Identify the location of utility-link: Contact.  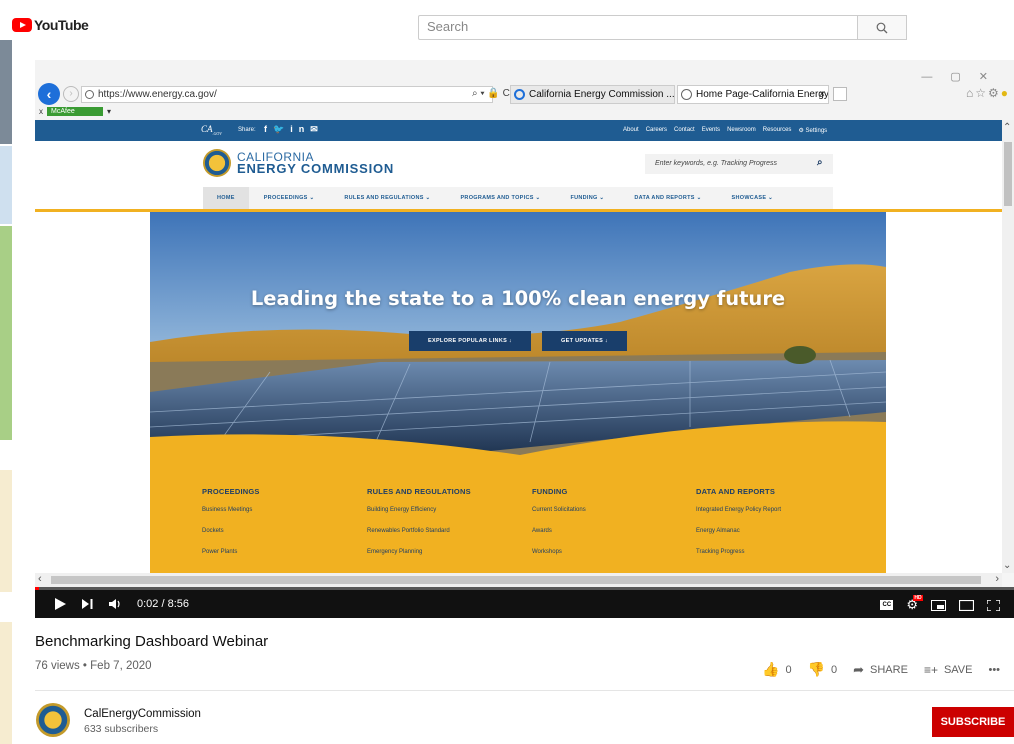
(684, 130).